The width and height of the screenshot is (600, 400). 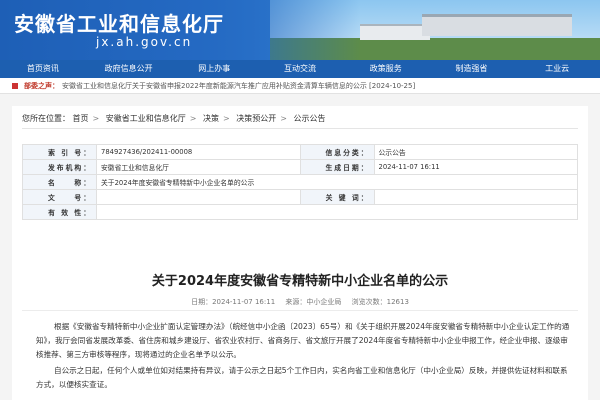 I want to click on nav-item-home: 首页资讯, so click(x=43, y=69).